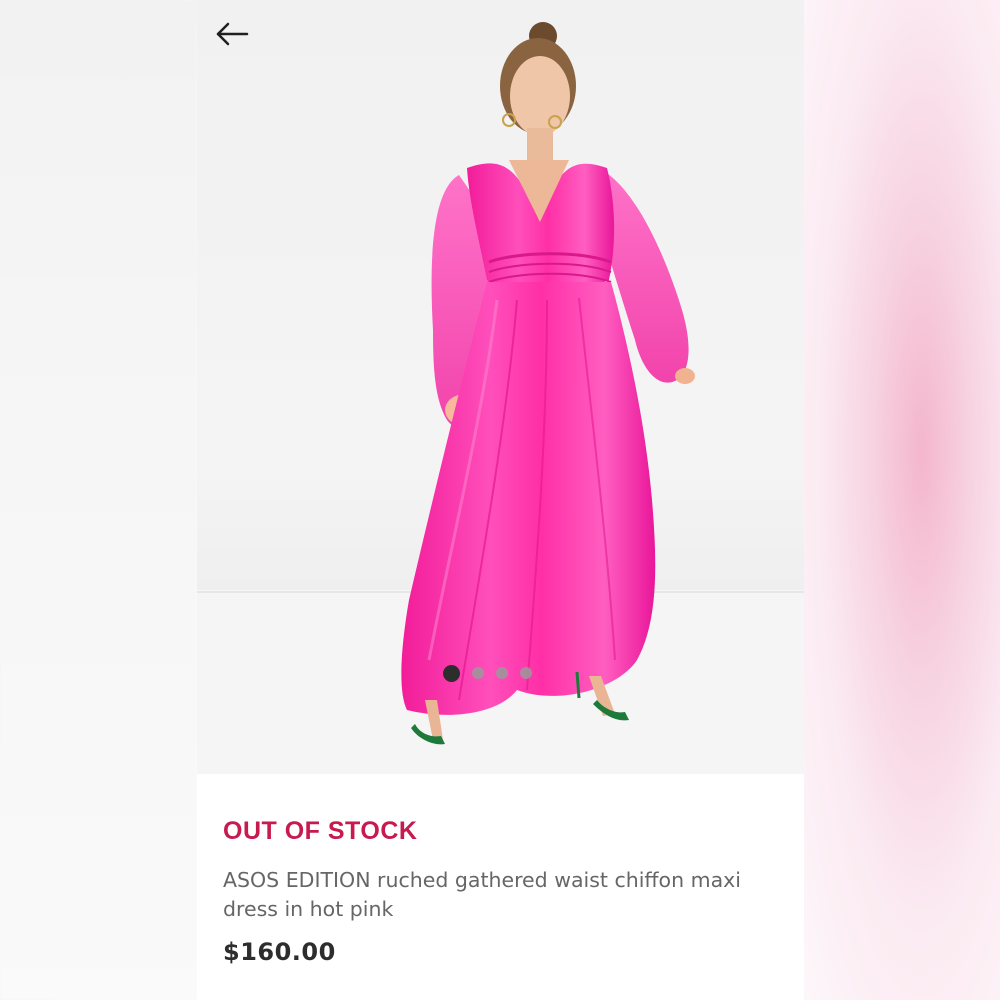 This screenshot has height=1000, width=1000. What do you see at coordinates (232, 34) in the screenshot?
I see `arrow-left-icon` at bounding box center [232, 34].